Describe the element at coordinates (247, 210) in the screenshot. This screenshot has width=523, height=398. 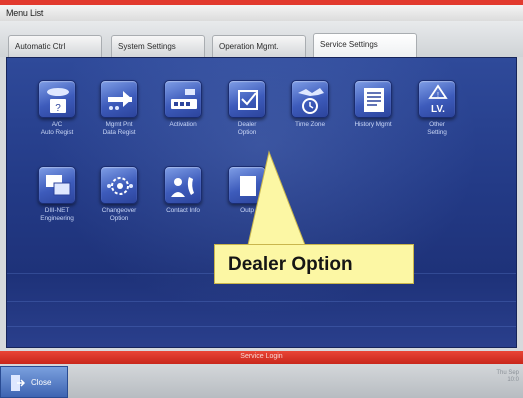
I see `tile-label: Outp` at that location.